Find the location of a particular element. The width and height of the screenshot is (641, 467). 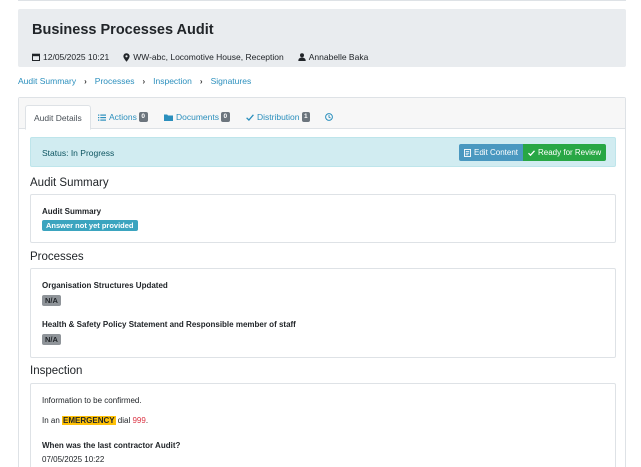

processes-question-1: Organisation Structures Updated is located at coordinates (105, 285).